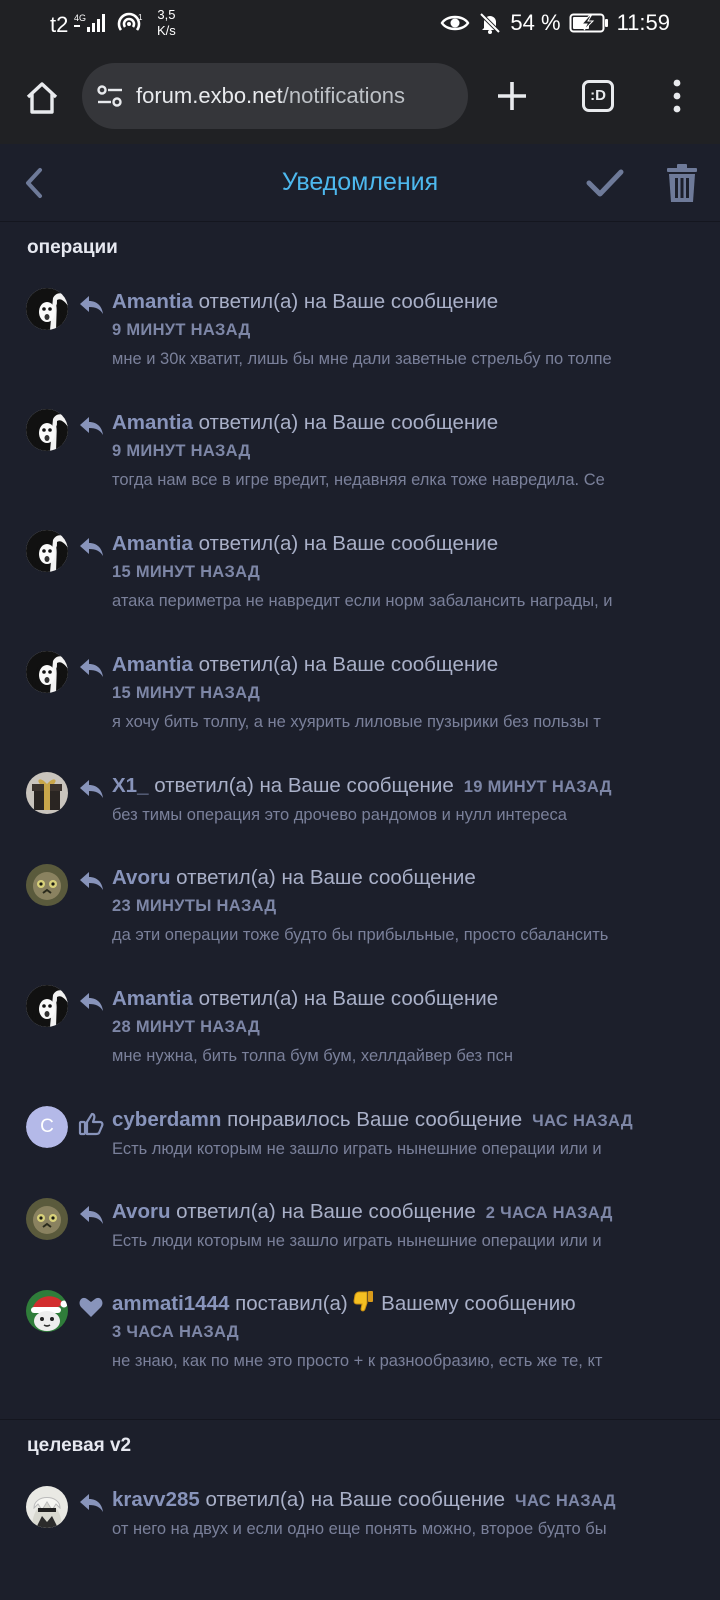  What do you see at coordinates (42, 98) in the screenshot?
I see `home-button` at bounding box center [42, 98].